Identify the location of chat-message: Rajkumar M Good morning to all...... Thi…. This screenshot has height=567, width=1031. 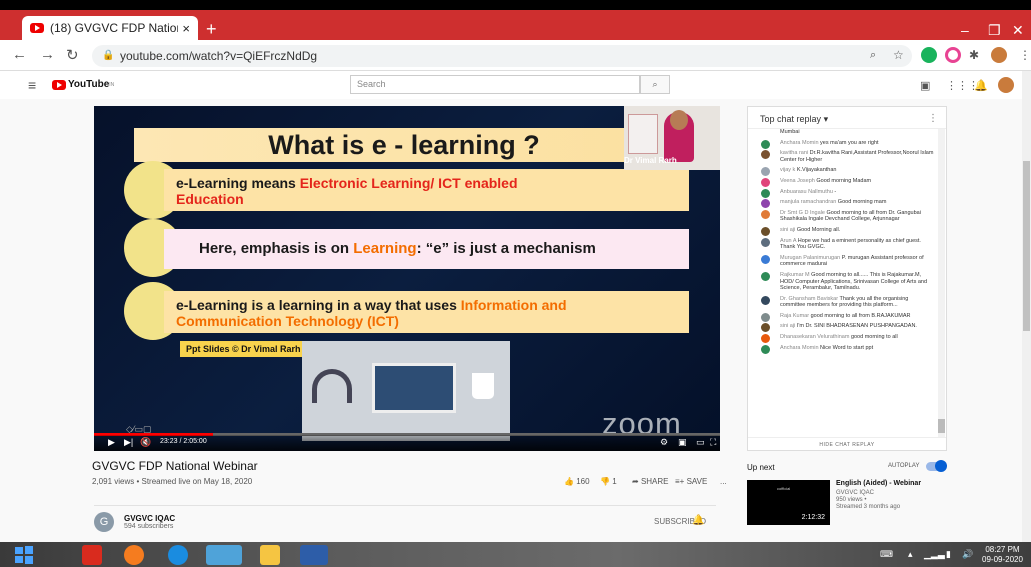
(843, 282).